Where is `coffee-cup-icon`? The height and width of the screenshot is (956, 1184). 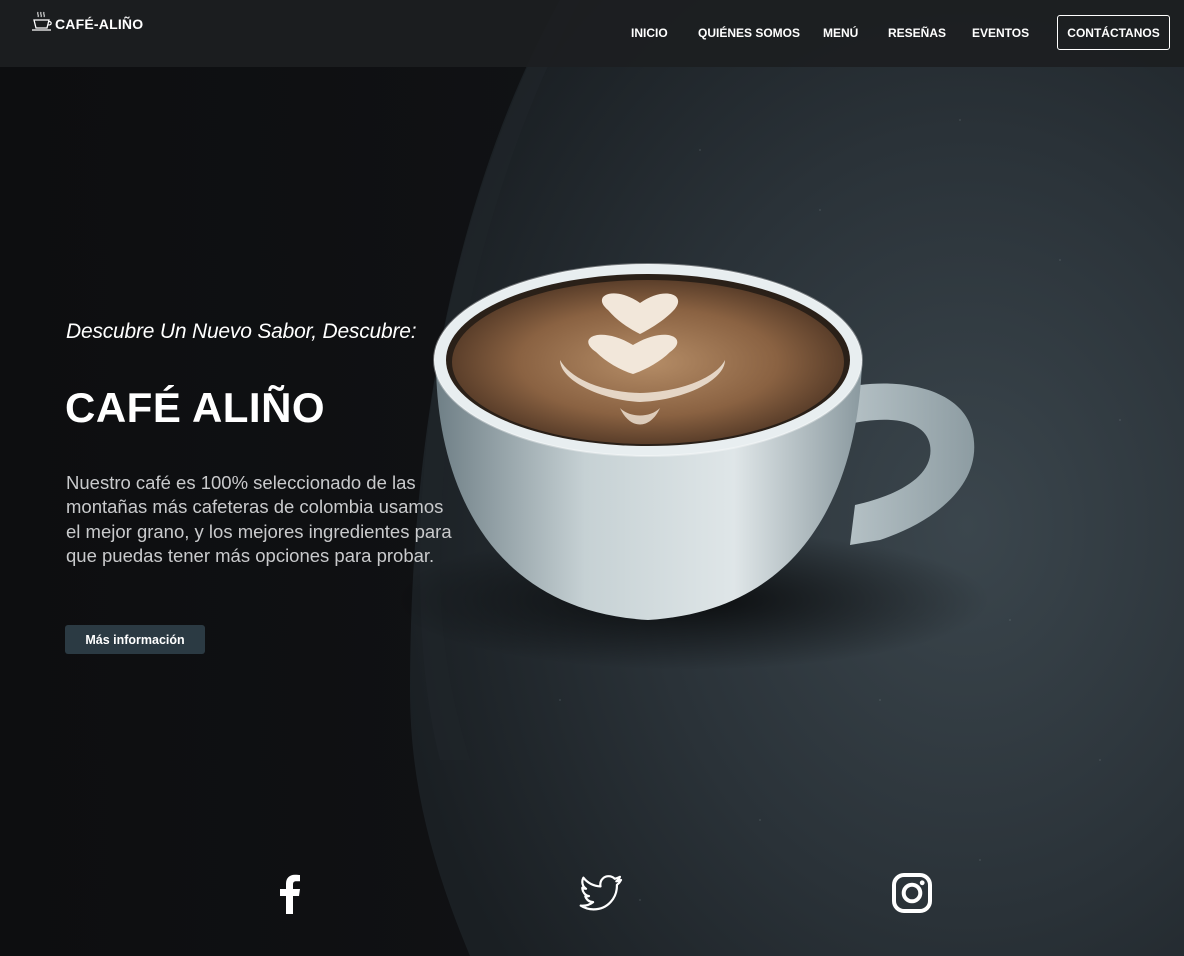 coffee-cup-icon is located at coordinates (42, 21).